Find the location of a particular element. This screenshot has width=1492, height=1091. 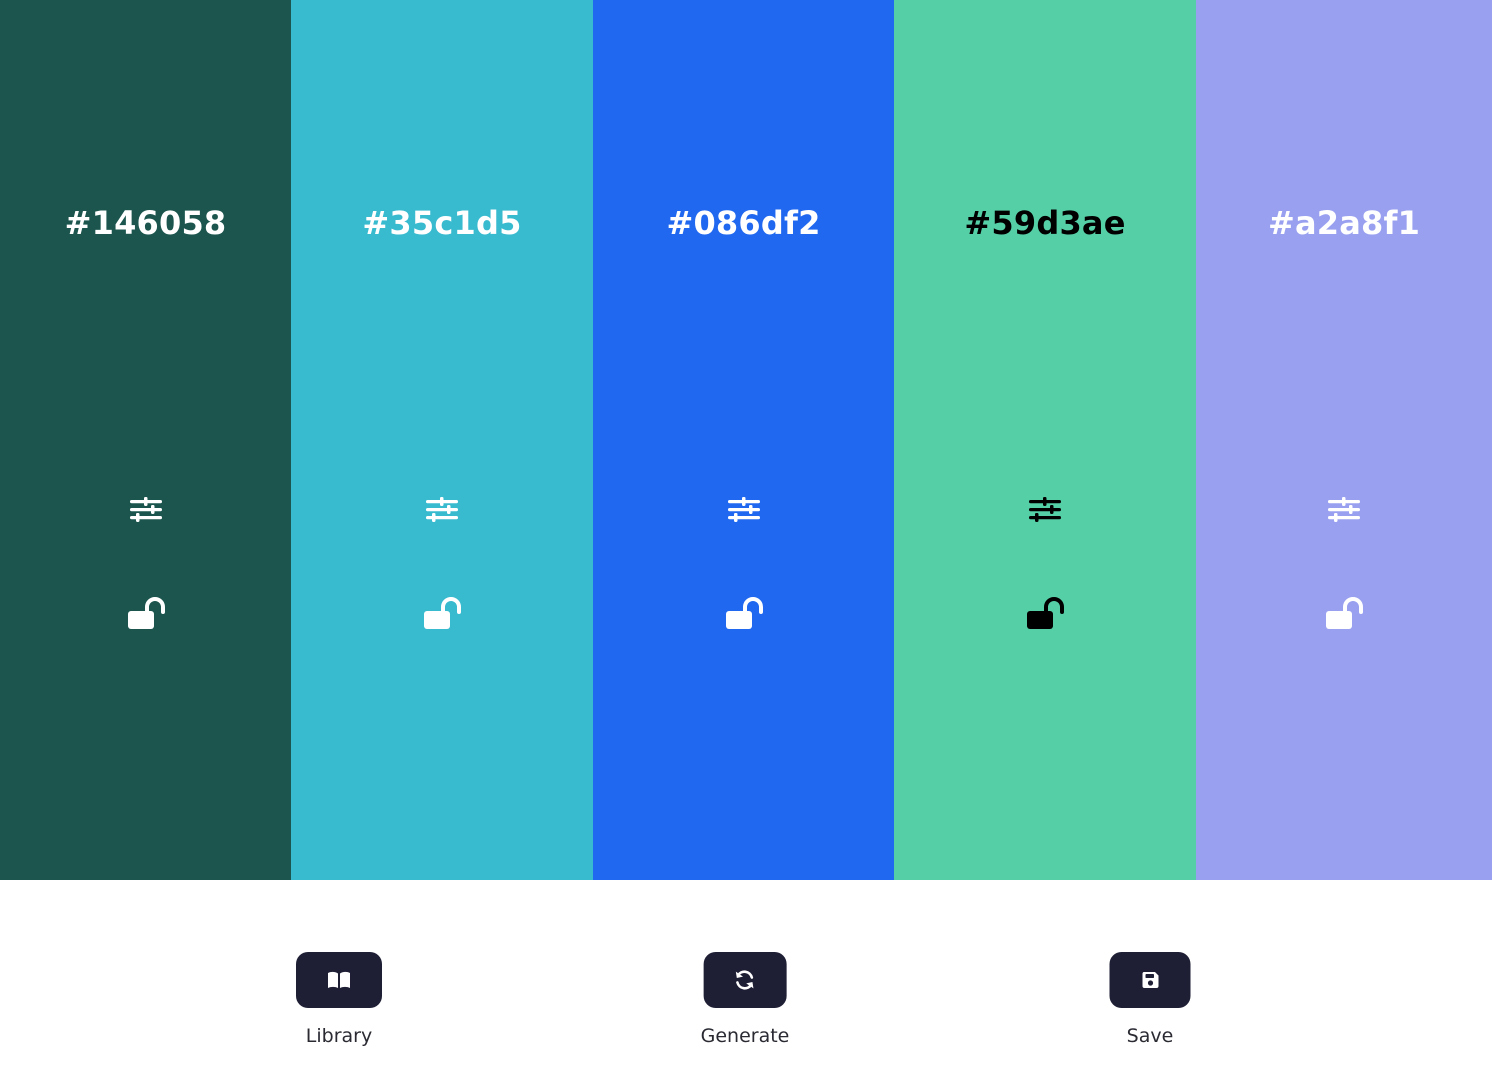

save-button is located at coordinates (1150, 980).